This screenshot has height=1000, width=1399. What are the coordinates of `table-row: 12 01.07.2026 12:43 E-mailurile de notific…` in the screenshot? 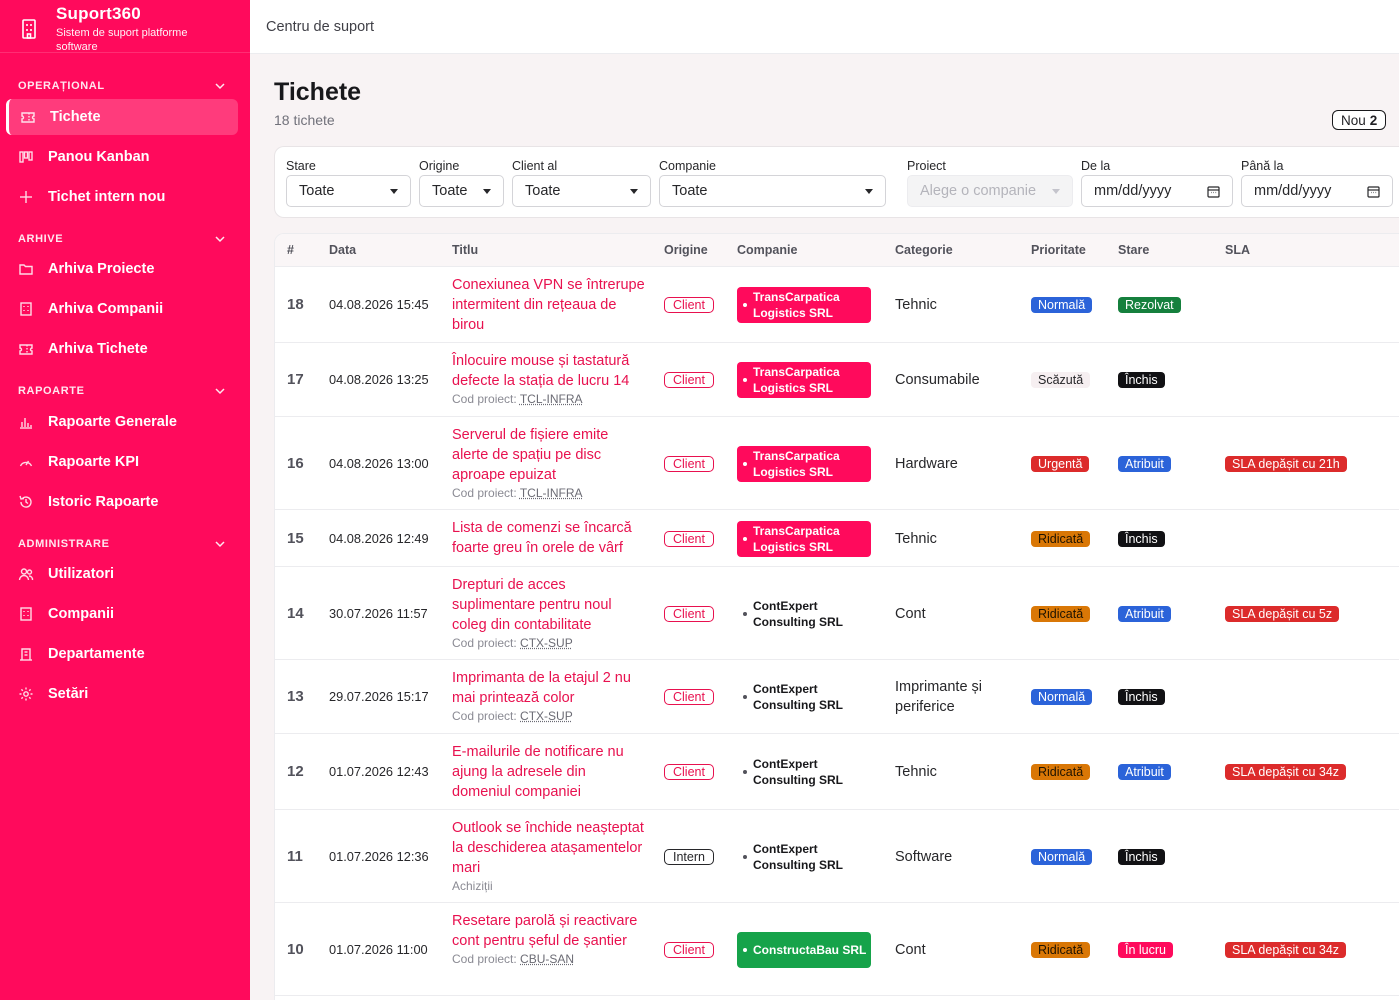 It's located at (837, 772).